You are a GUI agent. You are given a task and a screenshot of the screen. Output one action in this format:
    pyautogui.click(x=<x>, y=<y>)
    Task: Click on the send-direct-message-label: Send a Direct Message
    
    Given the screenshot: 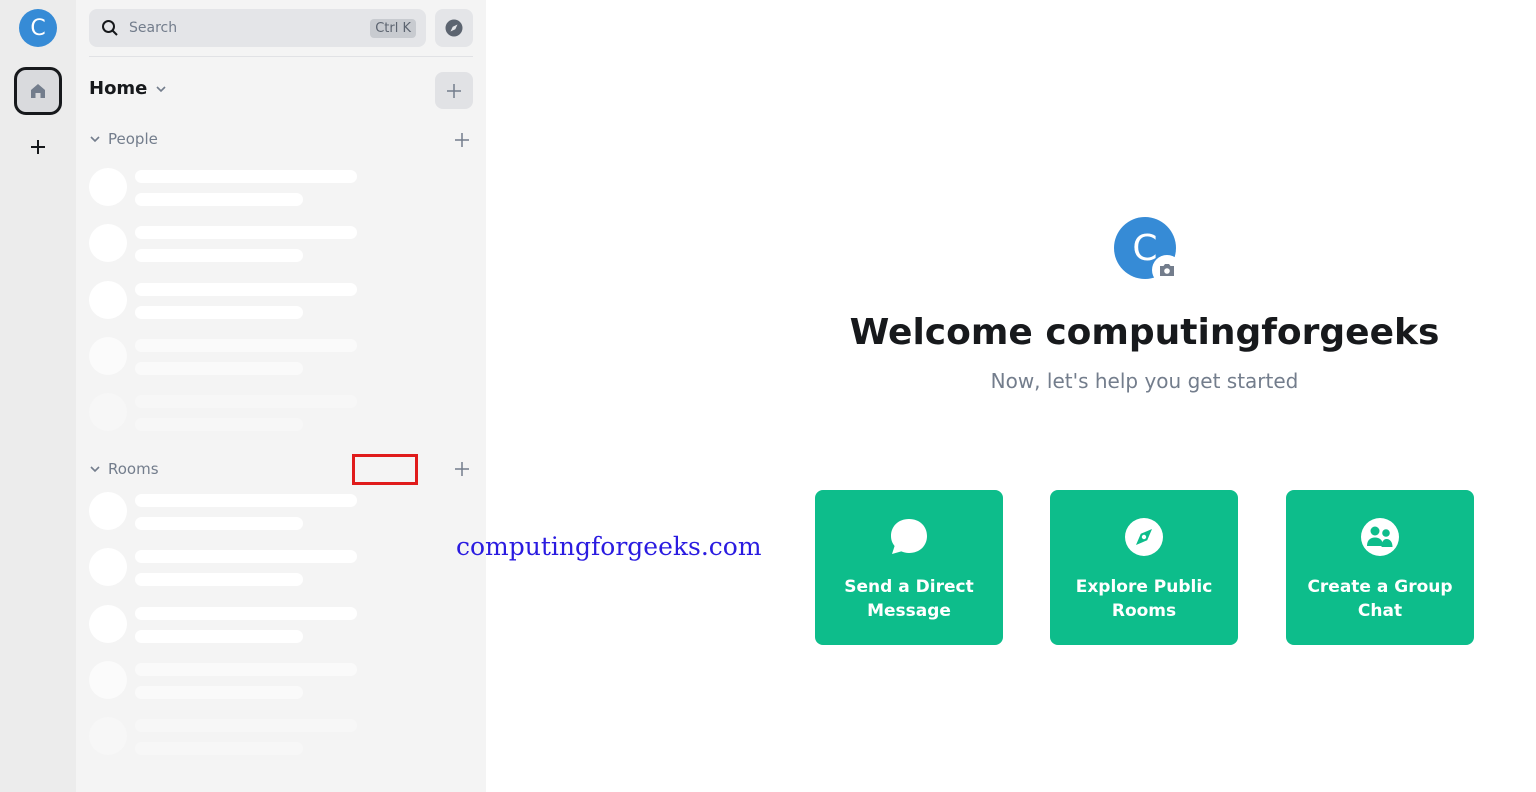 What is the action you would take?
    pyautogui.click(x=909, y=599)
    